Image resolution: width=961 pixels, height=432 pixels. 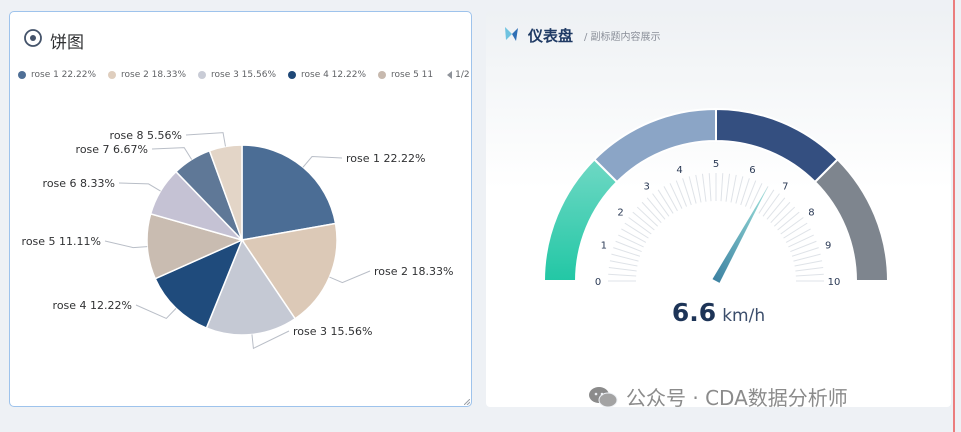 I want to click on legend-page-indicator: 1/2, so click(x=462, y=75).